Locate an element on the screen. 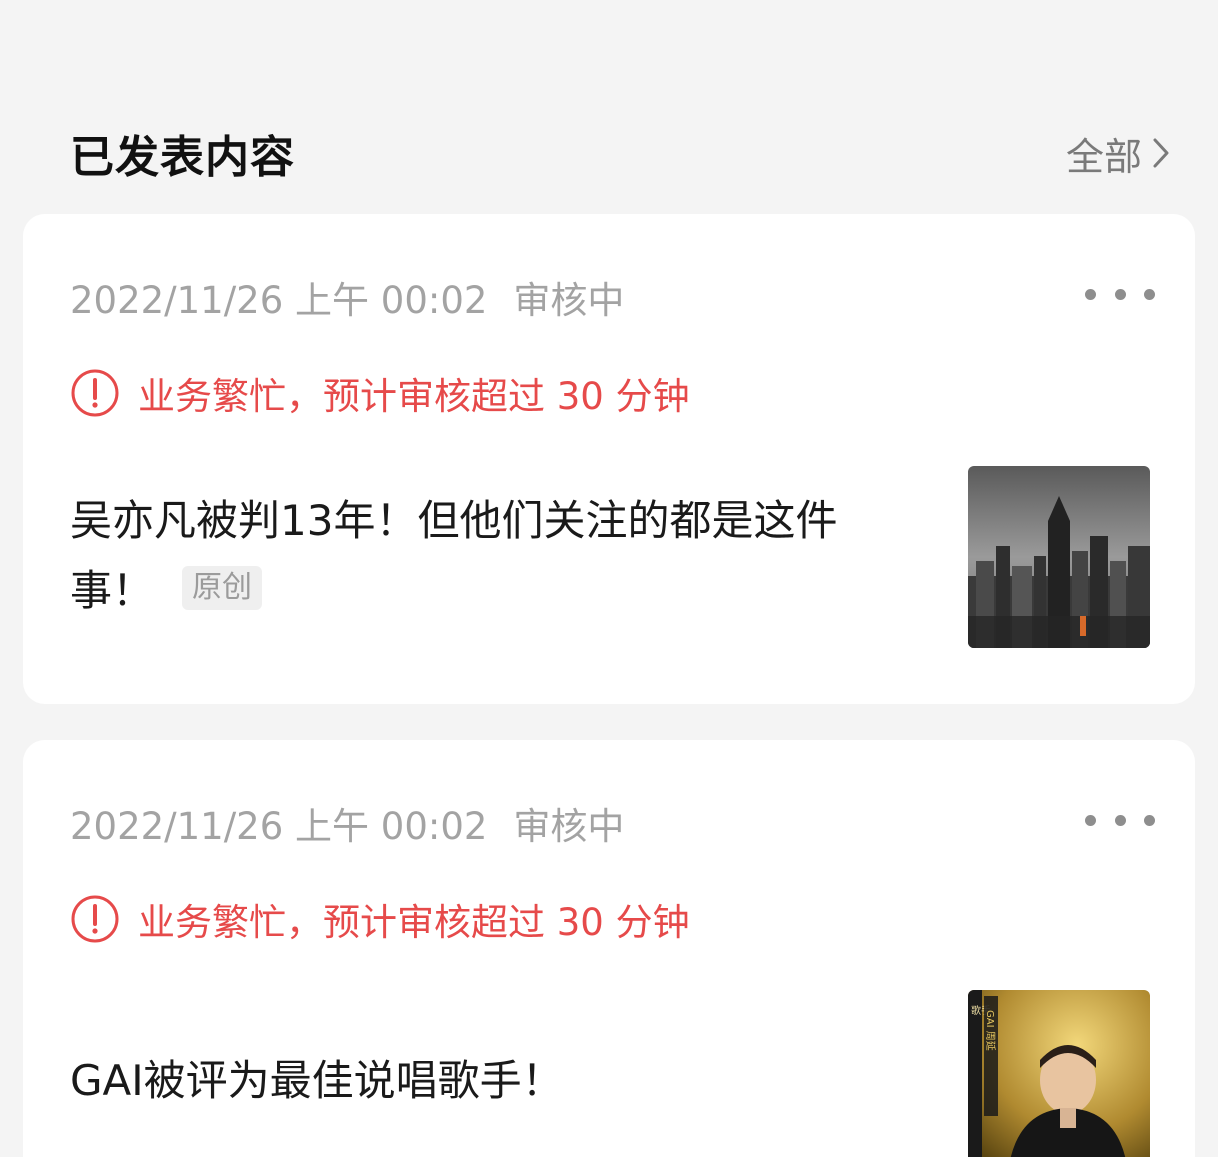  view-all-label: 全部 is located at coordinates (1103, 156).